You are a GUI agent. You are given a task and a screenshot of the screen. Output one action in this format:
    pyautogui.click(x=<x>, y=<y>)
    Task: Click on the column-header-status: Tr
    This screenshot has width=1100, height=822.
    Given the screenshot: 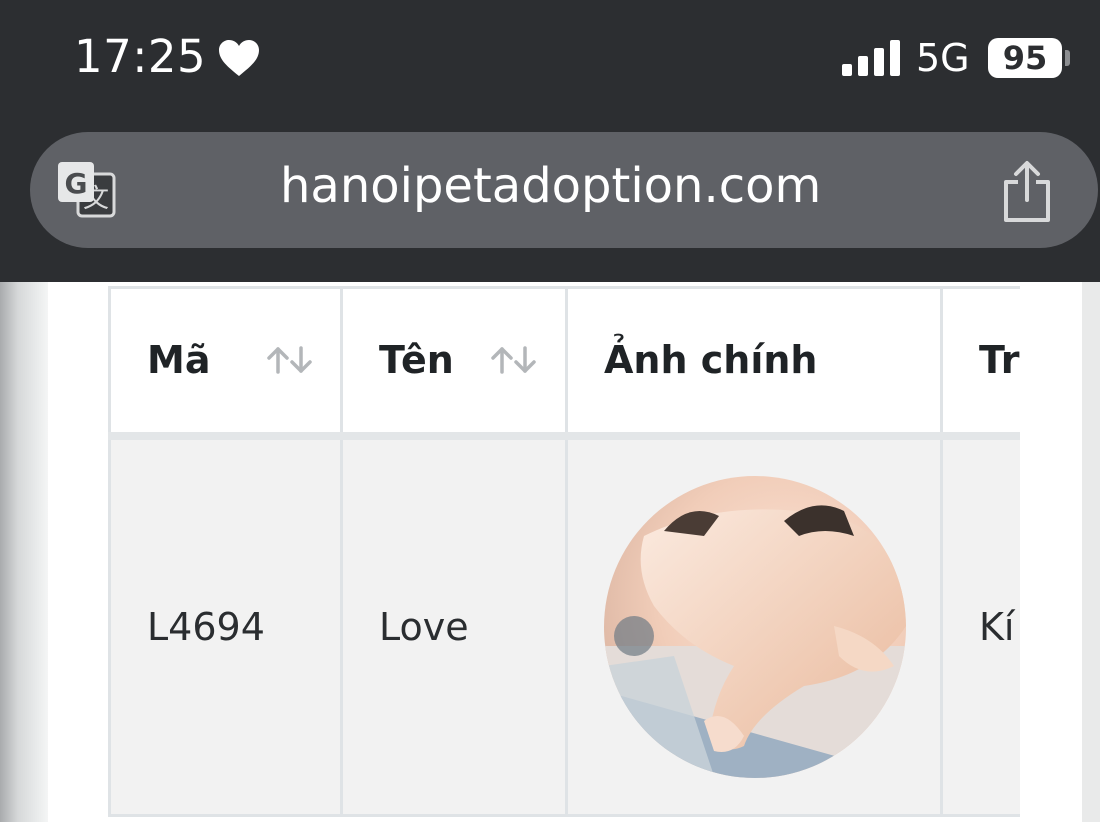 What is the action you would take?
    pyautogui.click(x=980, y=363)
    